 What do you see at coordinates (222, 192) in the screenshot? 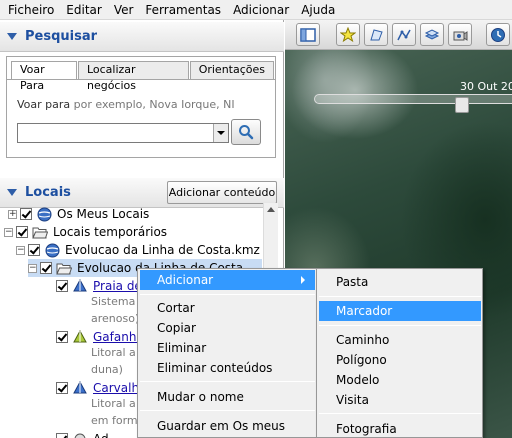
I see `add-content-button: Adicionar conteúdo` at bounding box center [222, 192].